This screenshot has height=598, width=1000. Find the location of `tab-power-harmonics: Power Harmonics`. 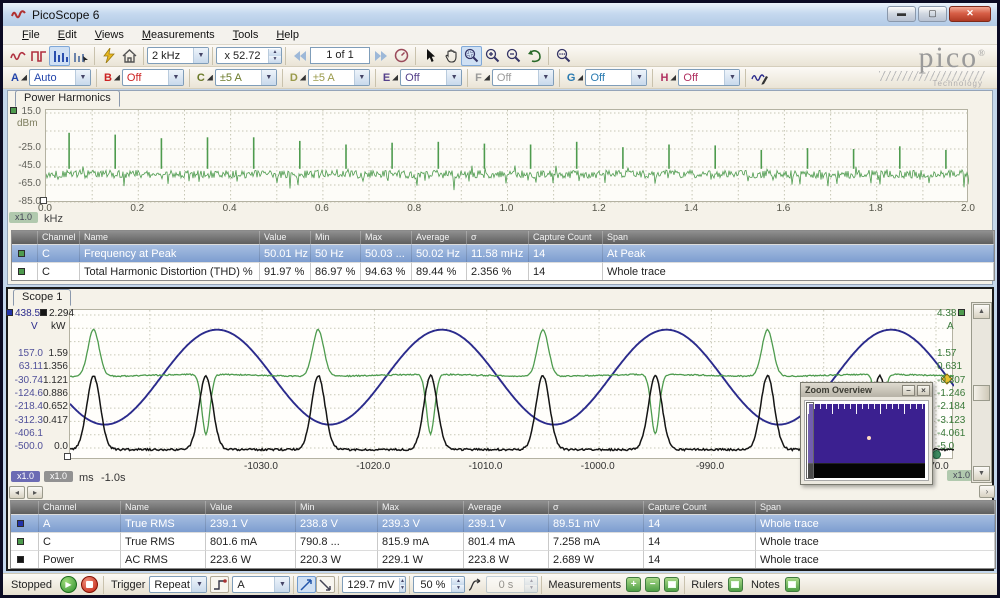

tab-power-harmonics: Power Harmonics is located at coordinates (67, 98).